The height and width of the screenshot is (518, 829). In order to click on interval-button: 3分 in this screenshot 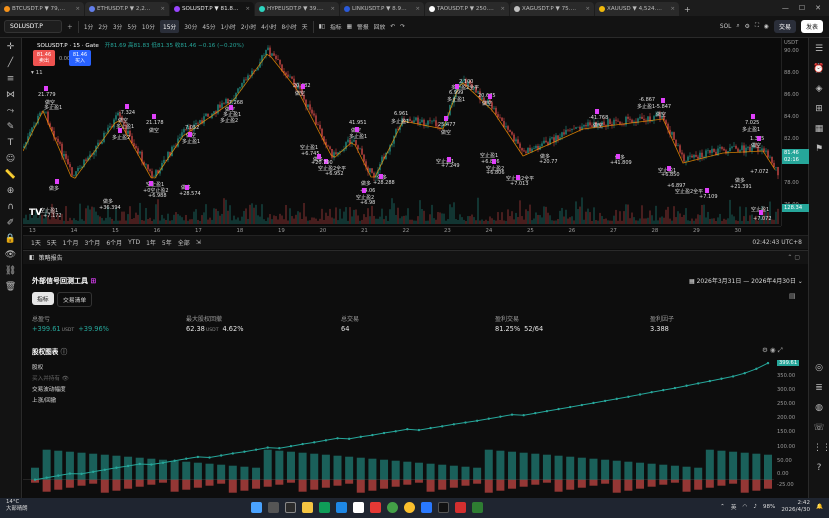, I will do `click(118, 26)`.